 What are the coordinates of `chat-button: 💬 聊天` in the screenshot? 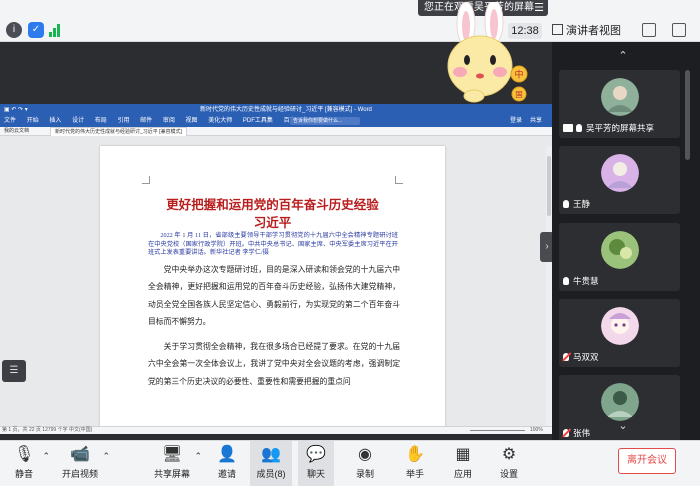 It's located at (316, 463).